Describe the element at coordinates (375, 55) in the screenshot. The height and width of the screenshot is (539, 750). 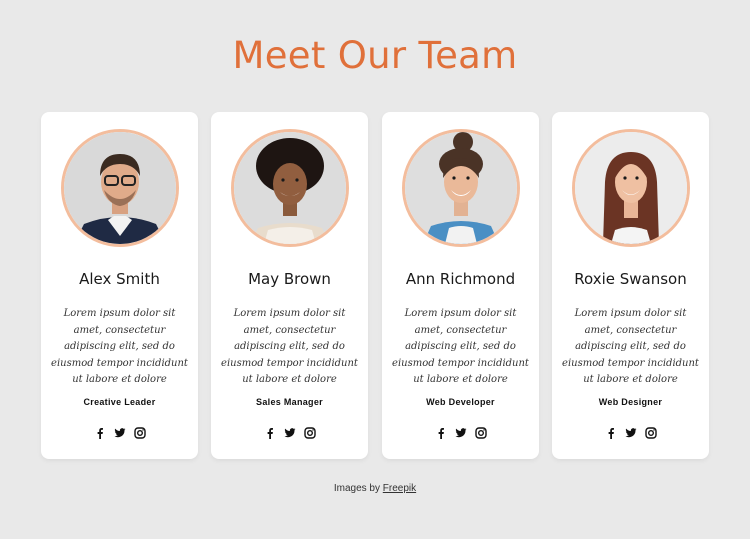
I see `page-title: Meet Our Team` at that location.